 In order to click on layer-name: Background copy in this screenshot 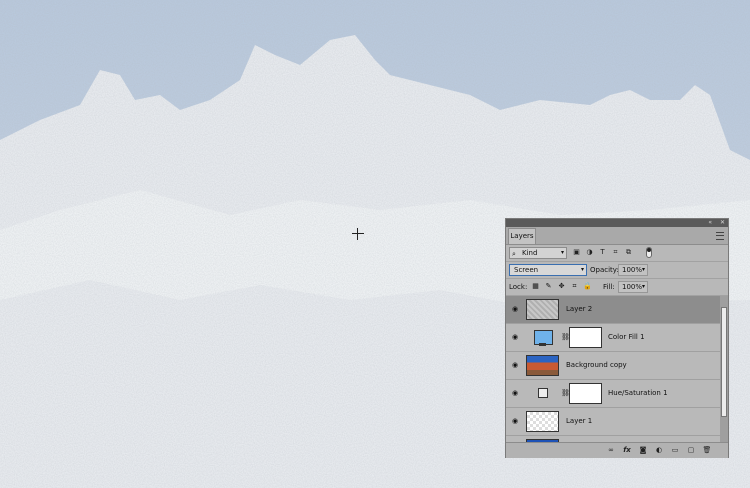, I will do `click(596, 365)`.